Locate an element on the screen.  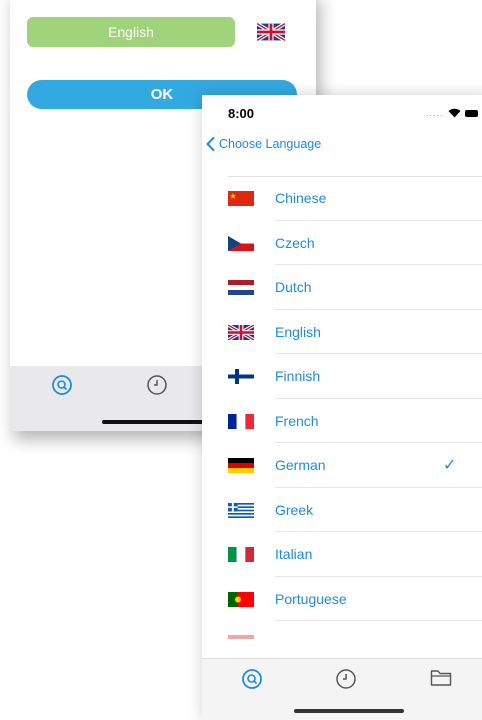
partial-flag-icon is located at coordinates (241, 637).